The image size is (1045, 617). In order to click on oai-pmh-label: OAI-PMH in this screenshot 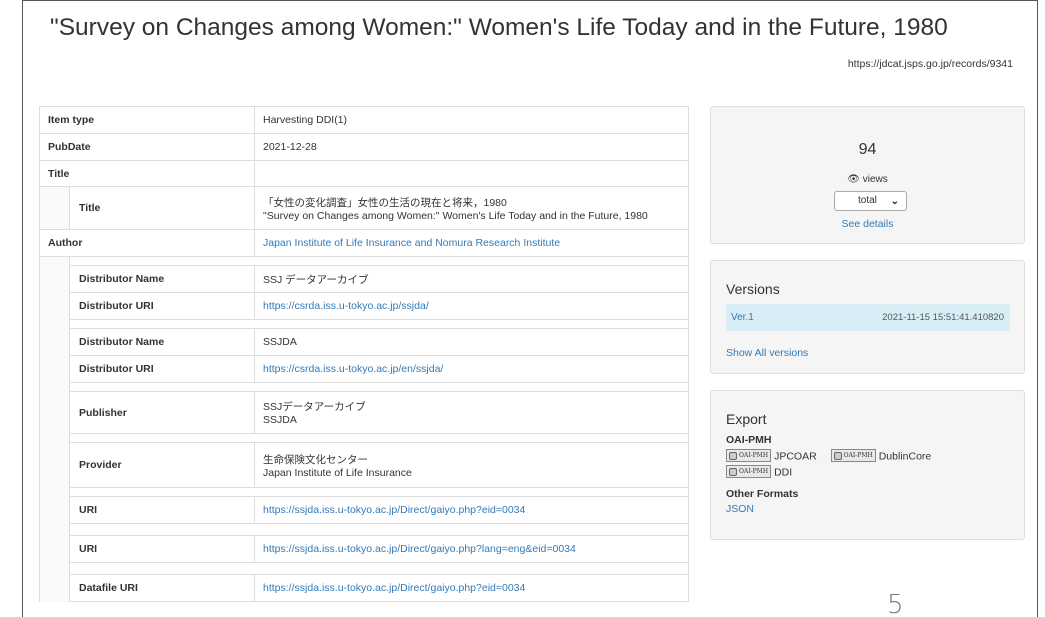, I will do `click(749, 440)`.